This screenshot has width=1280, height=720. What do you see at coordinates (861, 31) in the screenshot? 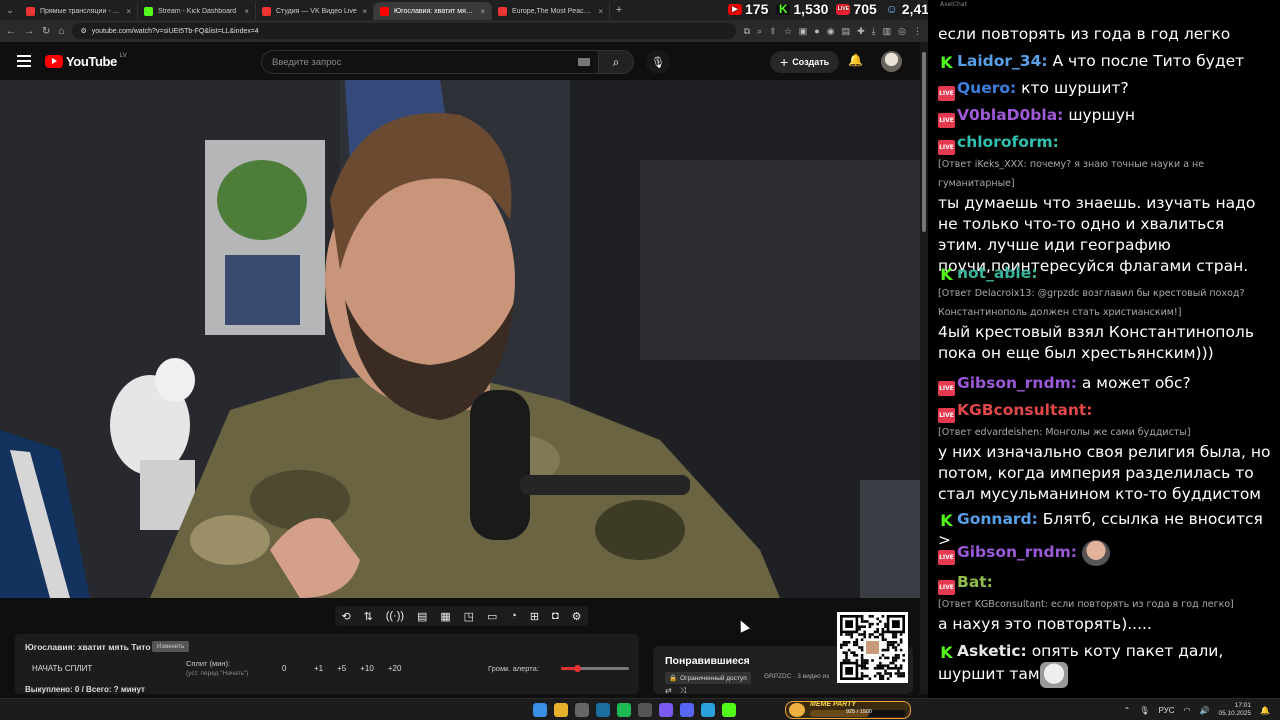
I see `puzzle-icon: ✚` at bounding box center [861, 31].